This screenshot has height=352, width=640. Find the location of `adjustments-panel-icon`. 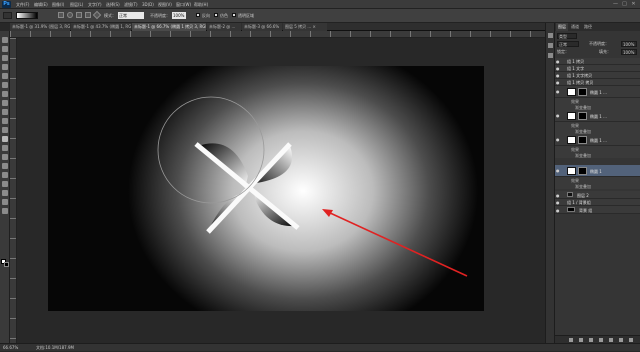

adjustments-panel-icon is located at coordinates (550, 55).